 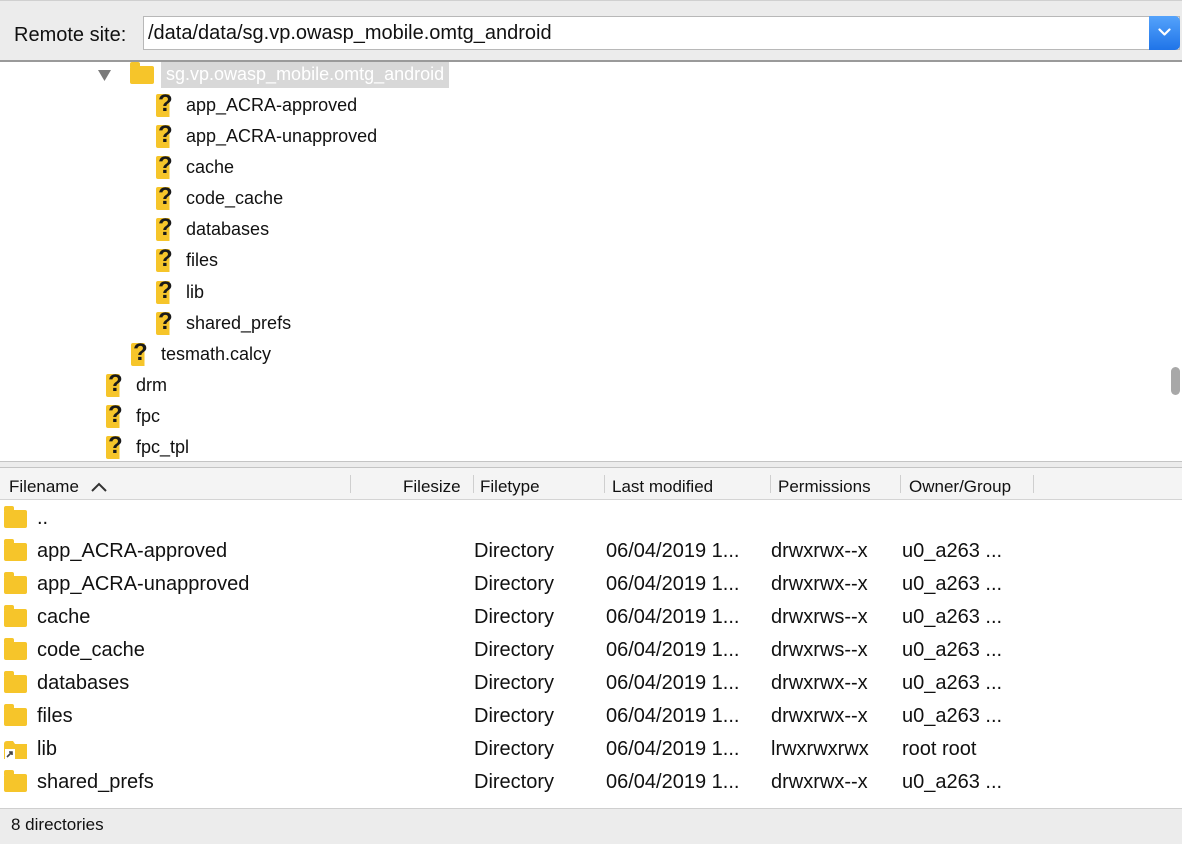 What do you see at coordinates (132, 551) in the screenshot?
I see `file-name: app_ACRA-approved` at bounding box center [132, 551].